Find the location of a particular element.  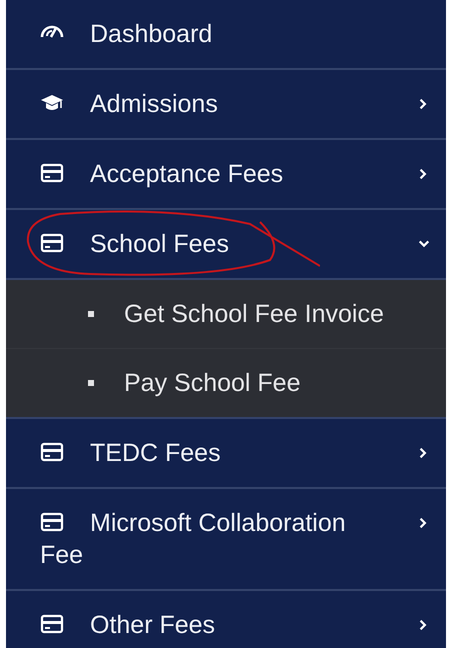

submenu-item: Get School Fee Invoice is located at coordinates (226, 314).